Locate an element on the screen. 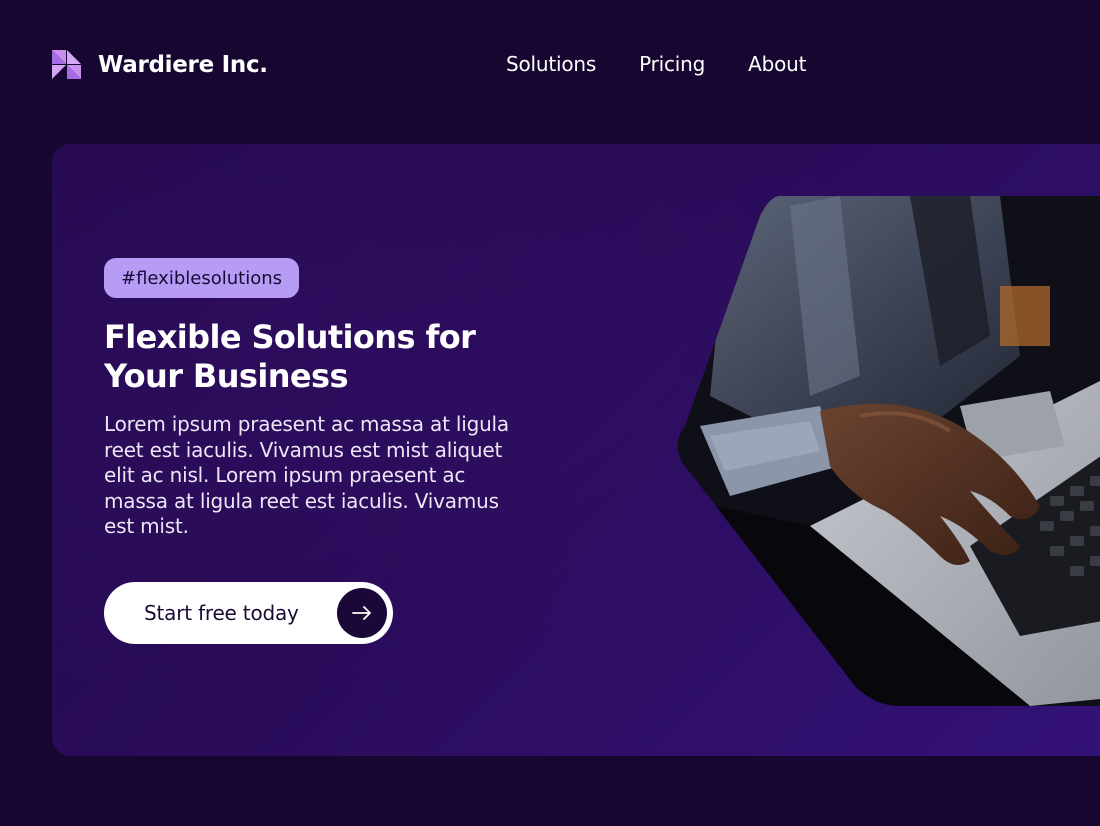 The image size is (1100, 826). hashtag-badge: #flexiblesolutions is located at coordinates (201, 278).